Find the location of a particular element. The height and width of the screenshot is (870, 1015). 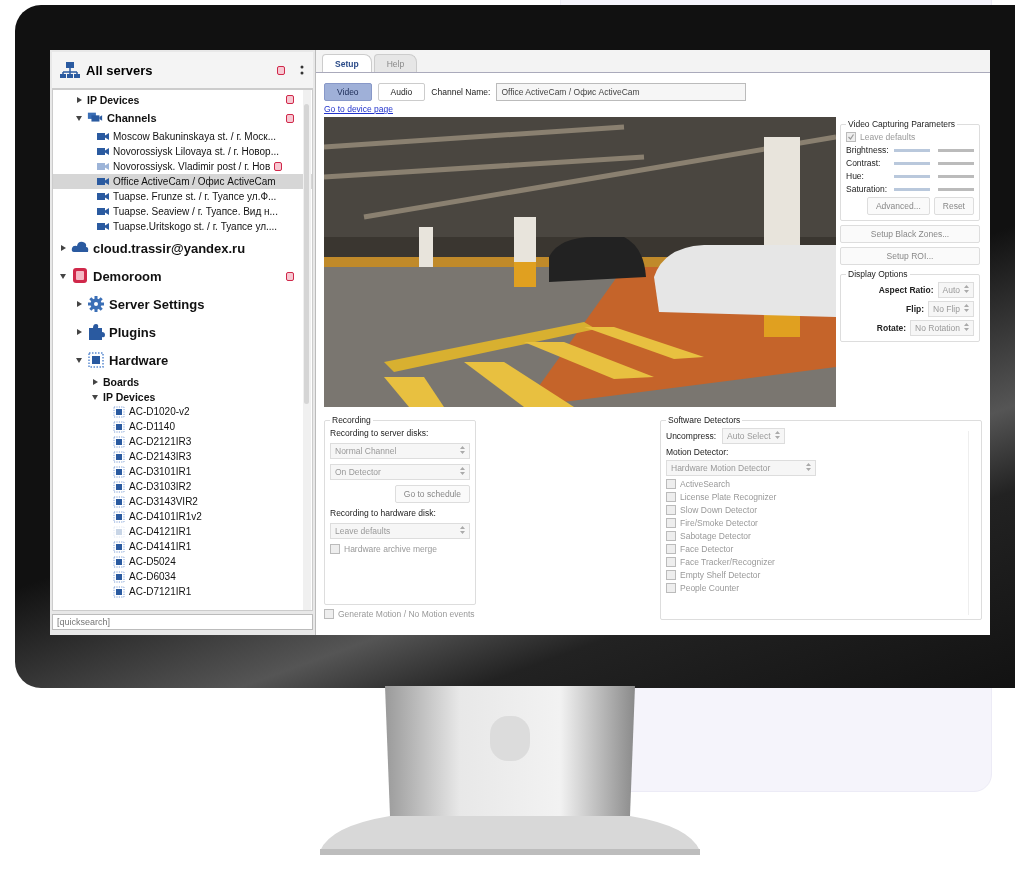

server-icon is located at coordinates (80, 276).